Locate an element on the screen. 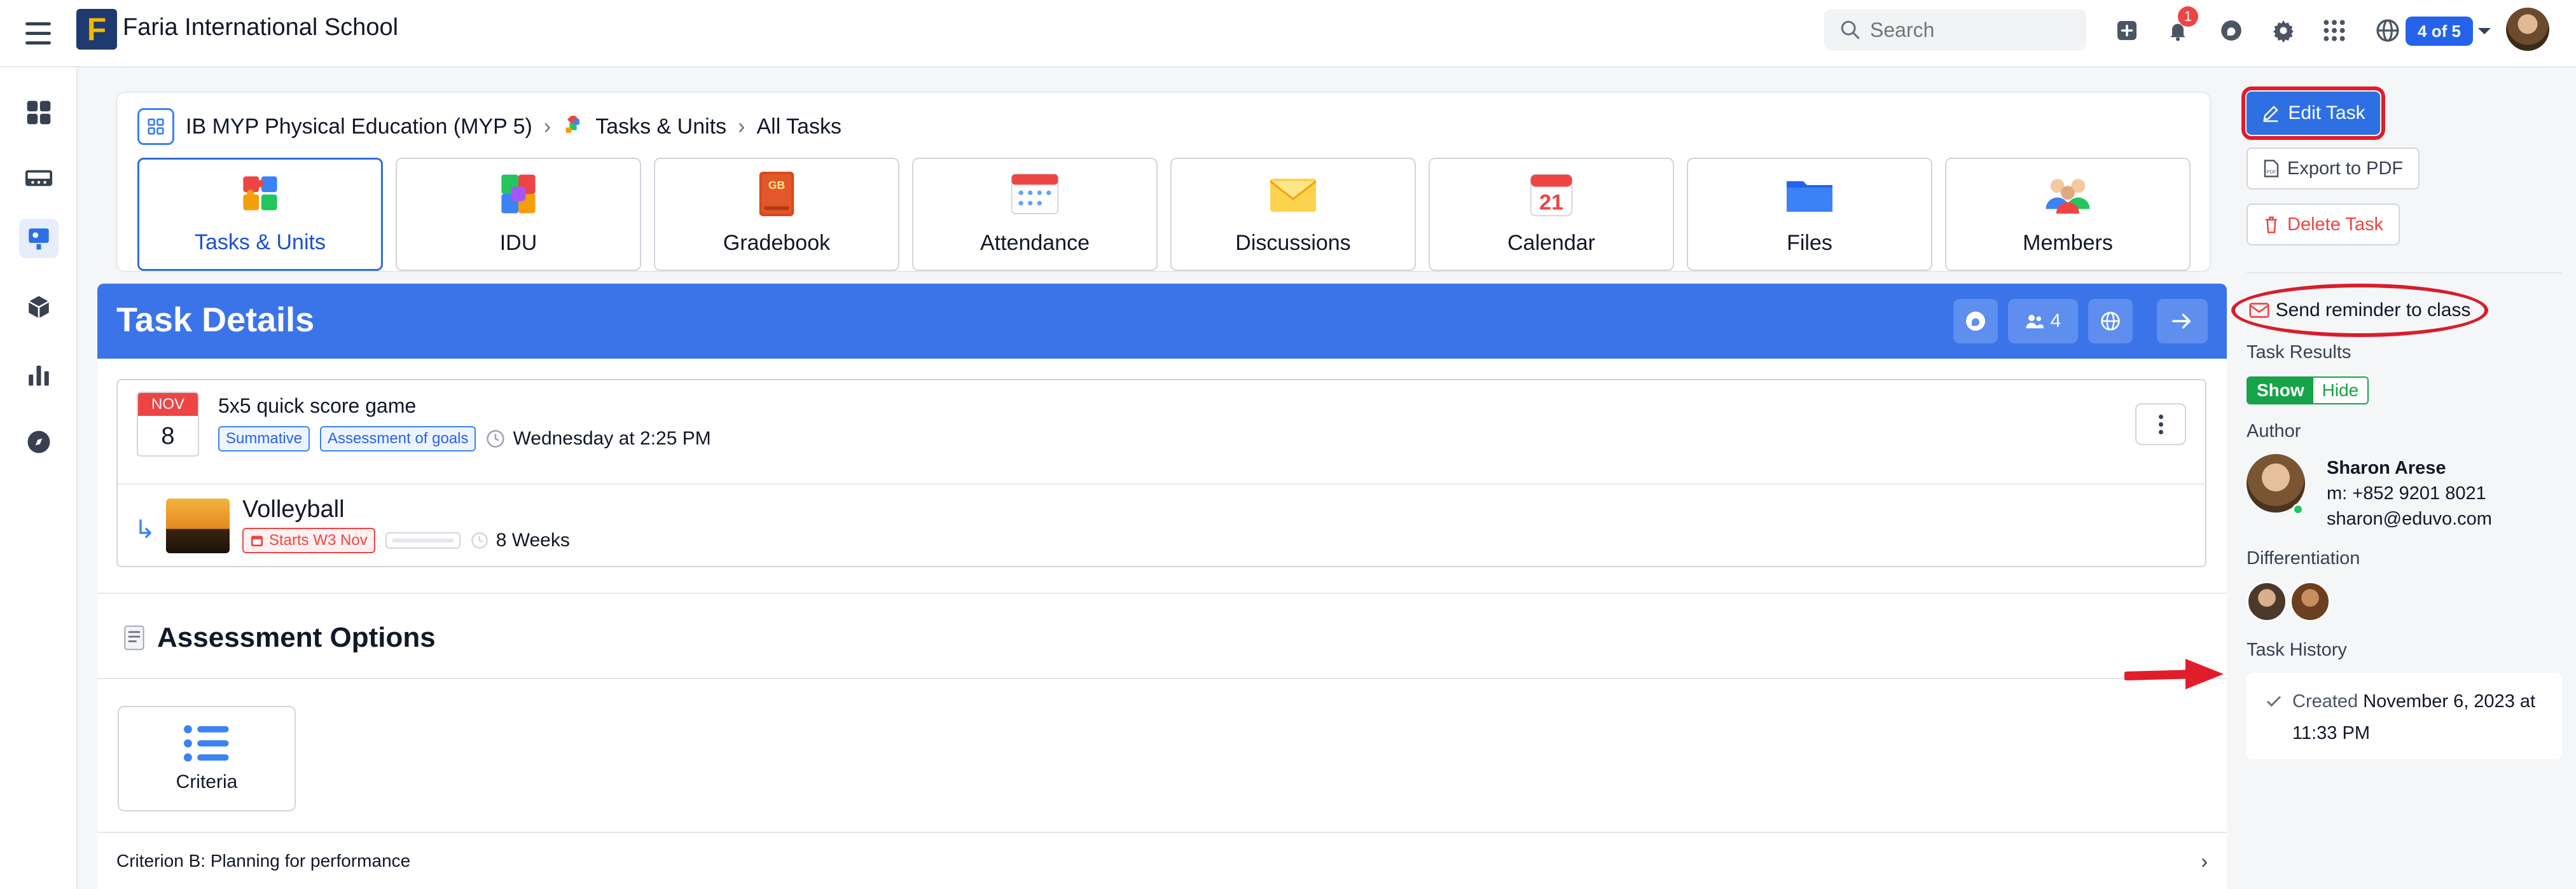 The image size is (2576, 889). send-reminder-button: Send reminder to class is located at coordinates (2359, 310).